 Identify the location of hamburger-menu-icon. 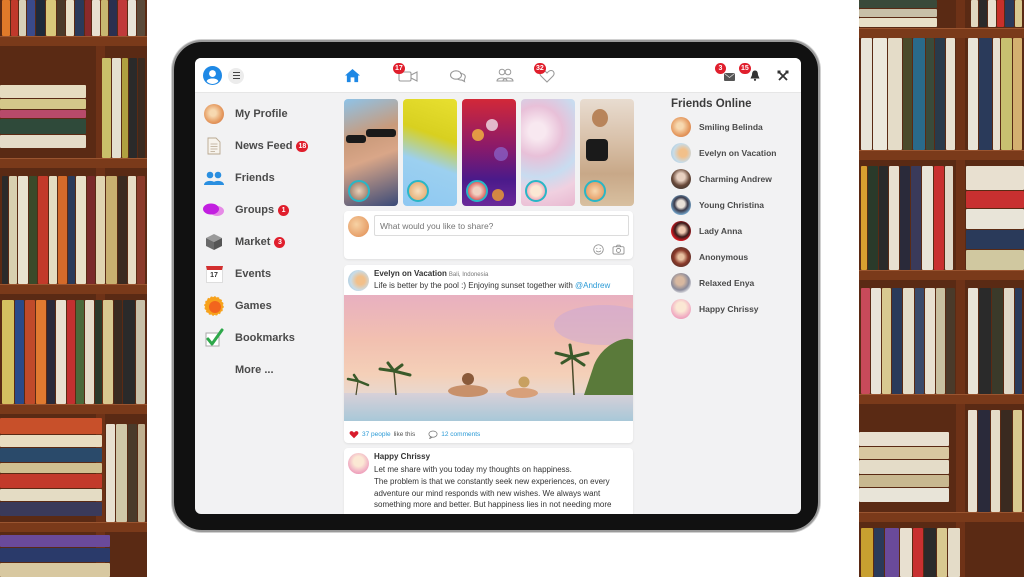
(236, 75).